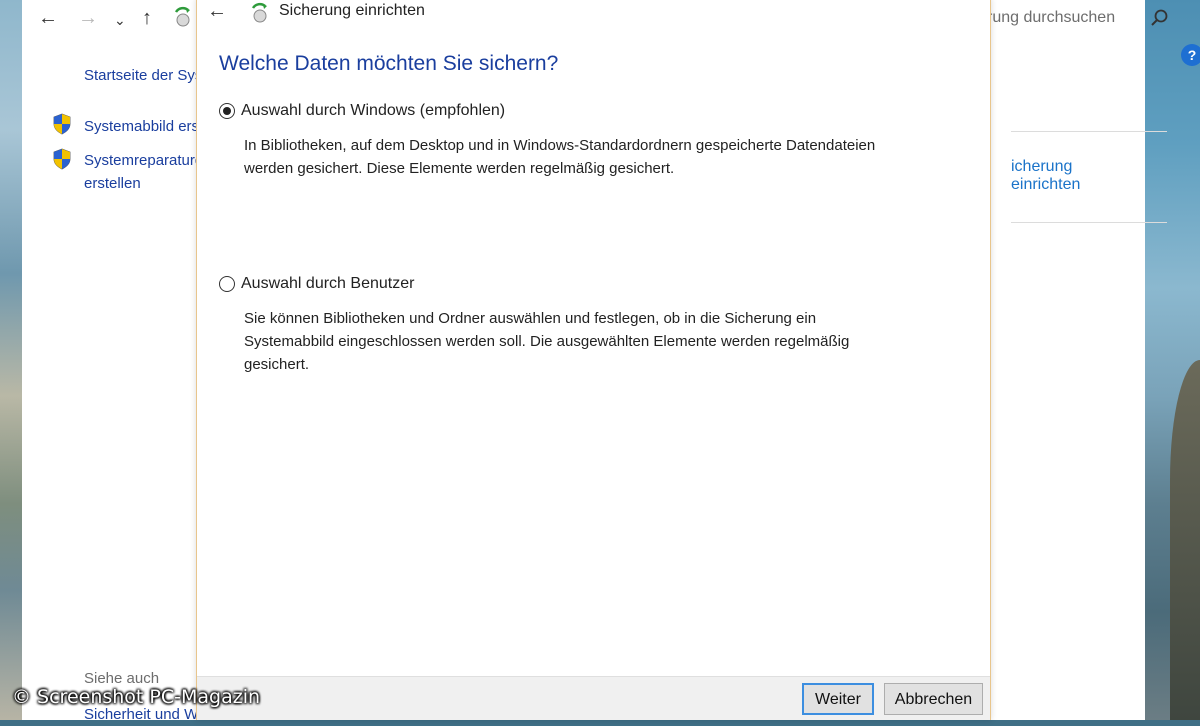 The height and width of the screenshot is (726, 1200). Describe the element at coordinates (88, 18) in the screenshot. I see `forward-arrow-icon: →` at that location.